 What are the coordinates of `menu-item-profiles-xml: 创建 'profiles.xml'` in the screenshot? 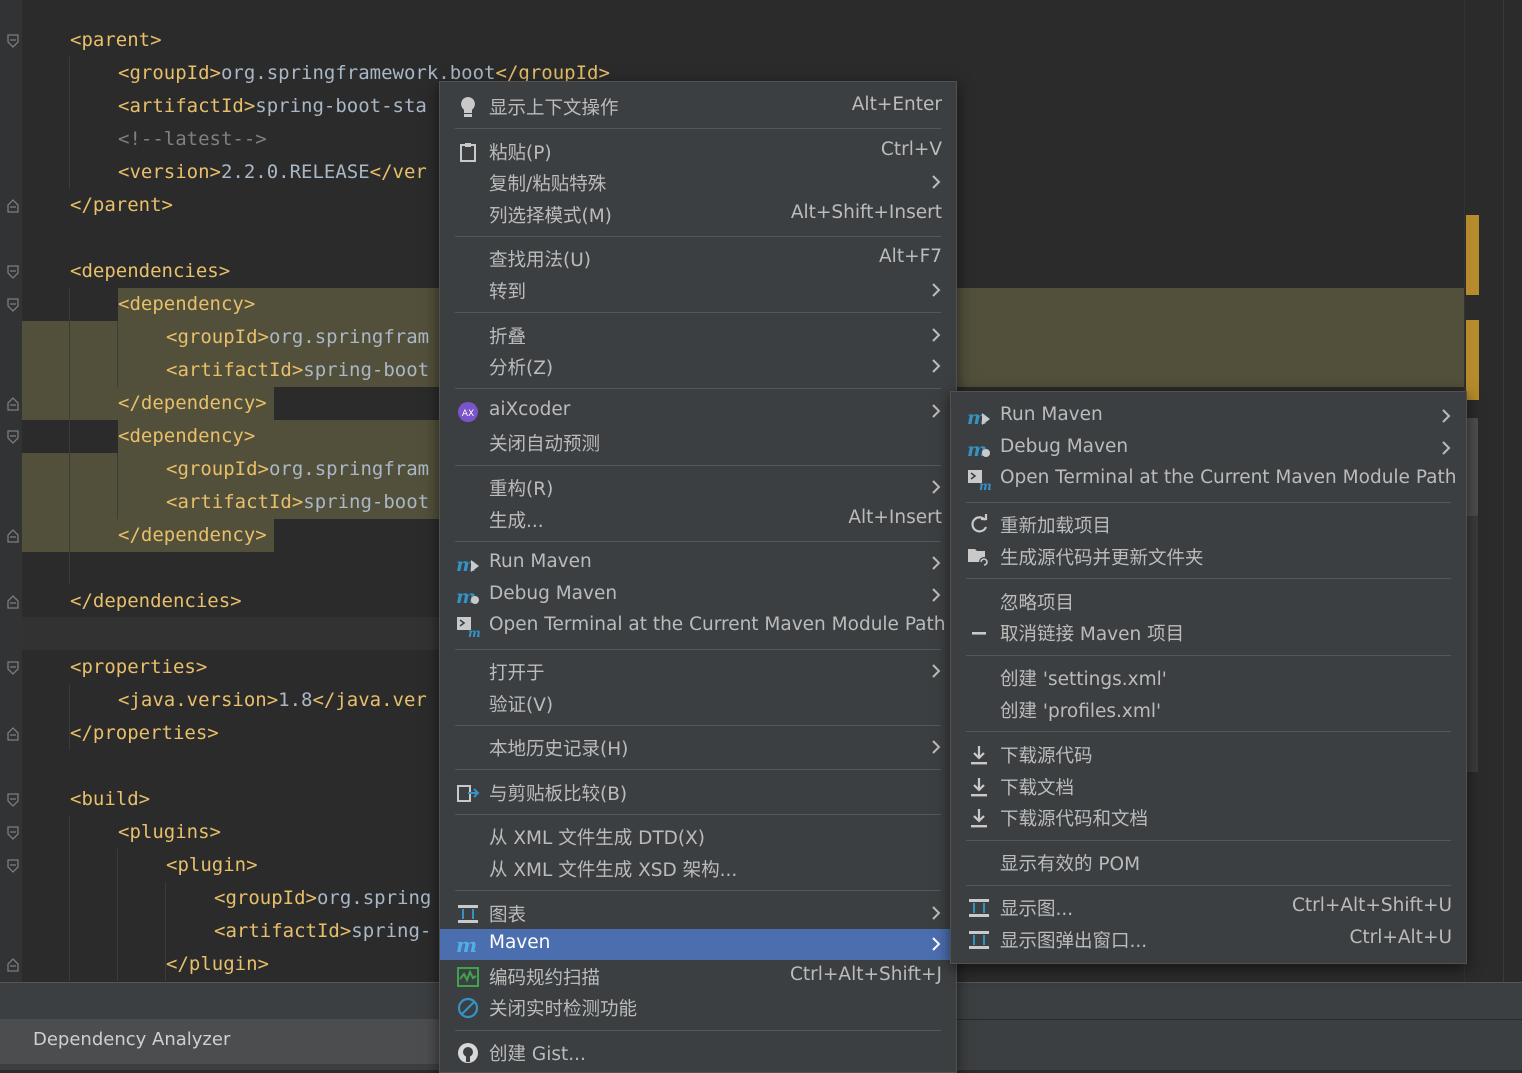 It's located at (1208, 709).